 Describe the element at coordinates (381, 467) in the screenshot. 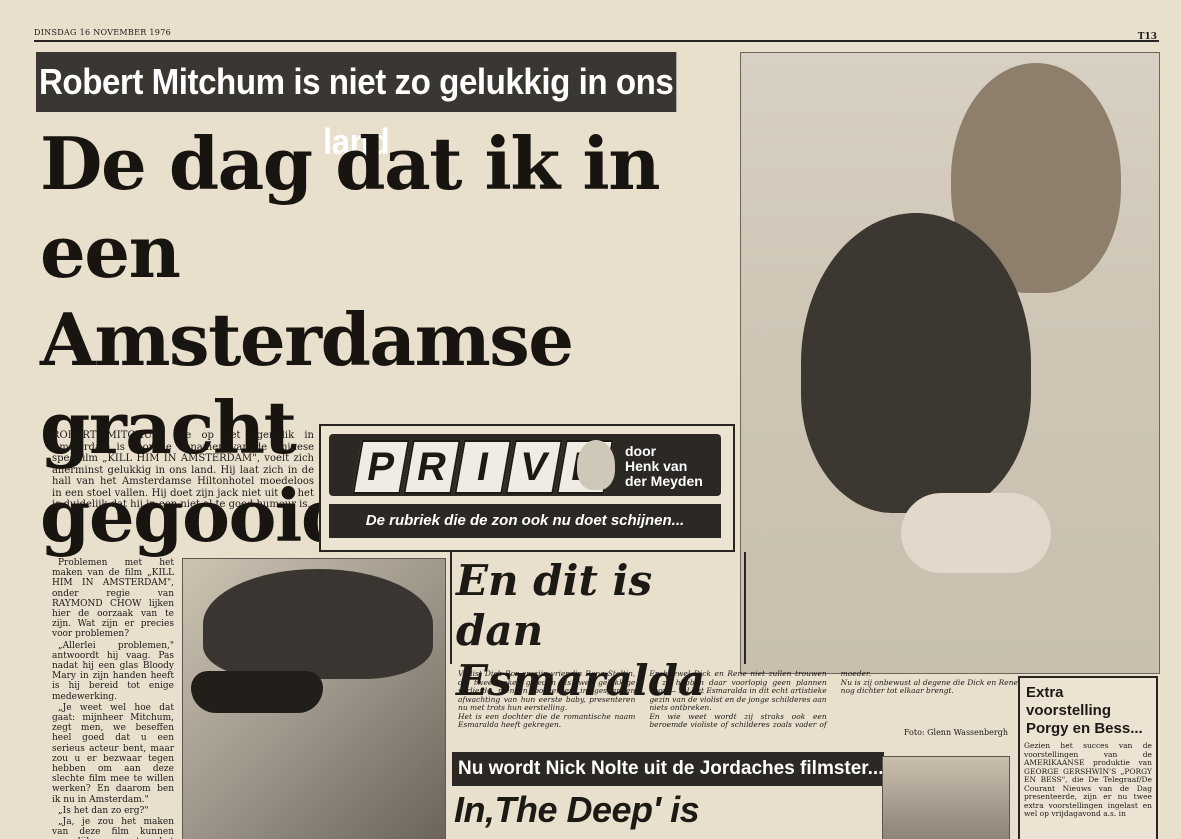

I see `prive-letter: P` at that location.